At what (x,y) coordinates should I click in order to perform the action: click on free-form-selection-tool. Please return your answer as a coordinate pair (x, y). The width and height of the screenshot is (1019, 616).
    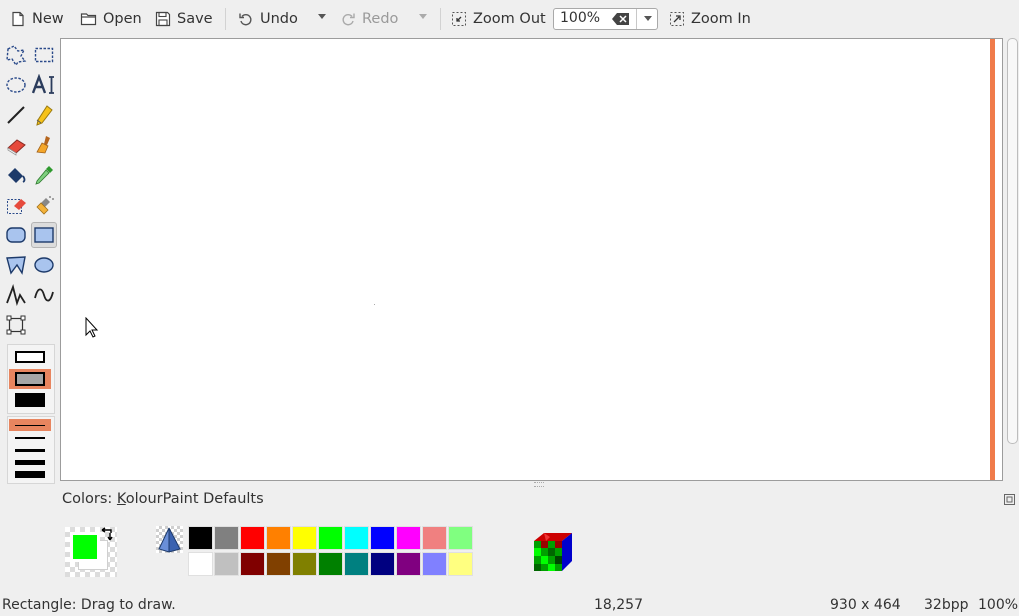
    Looking at the image, I should click on (16, 55).